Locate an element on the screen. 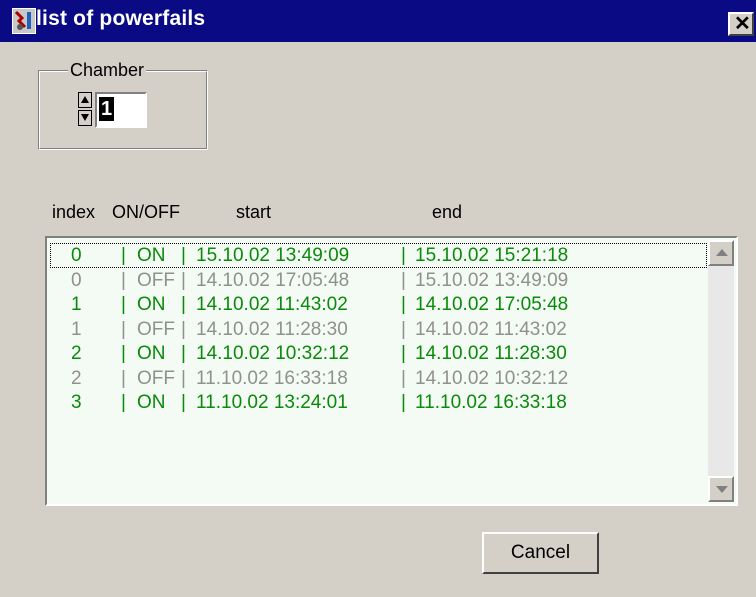 The width and height of the screenshot is (756, 597). cell-start: 11.10.02 13:24:01 is located at coordinates (272, 402).